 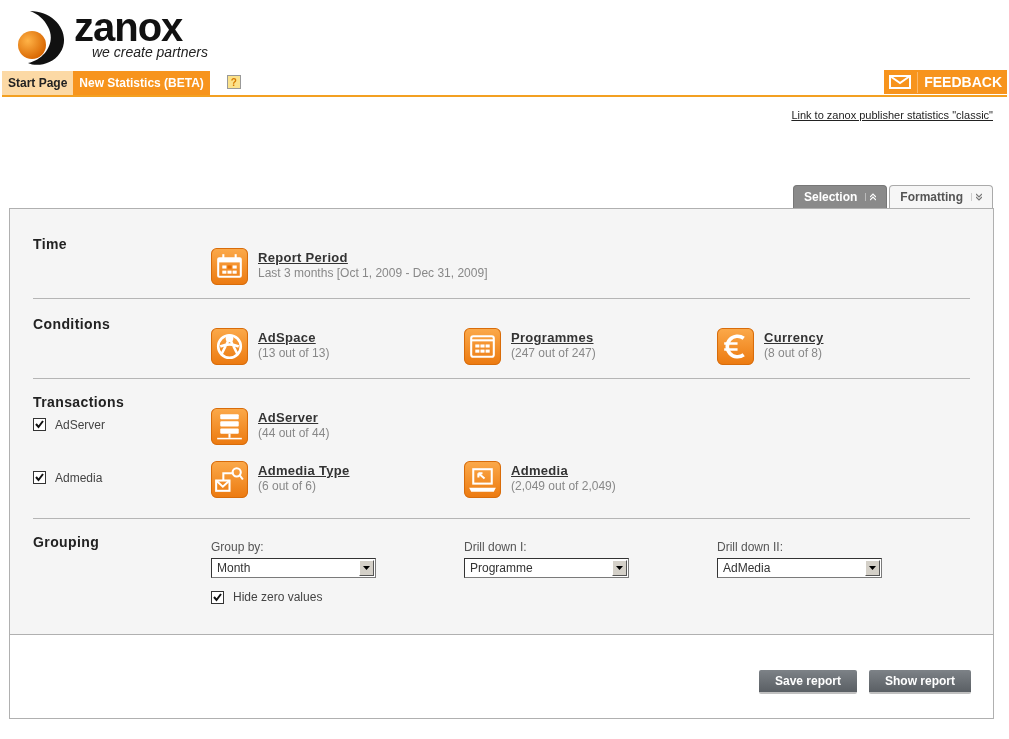 I want to click on calendar-icon, so click(x=229, y=266).